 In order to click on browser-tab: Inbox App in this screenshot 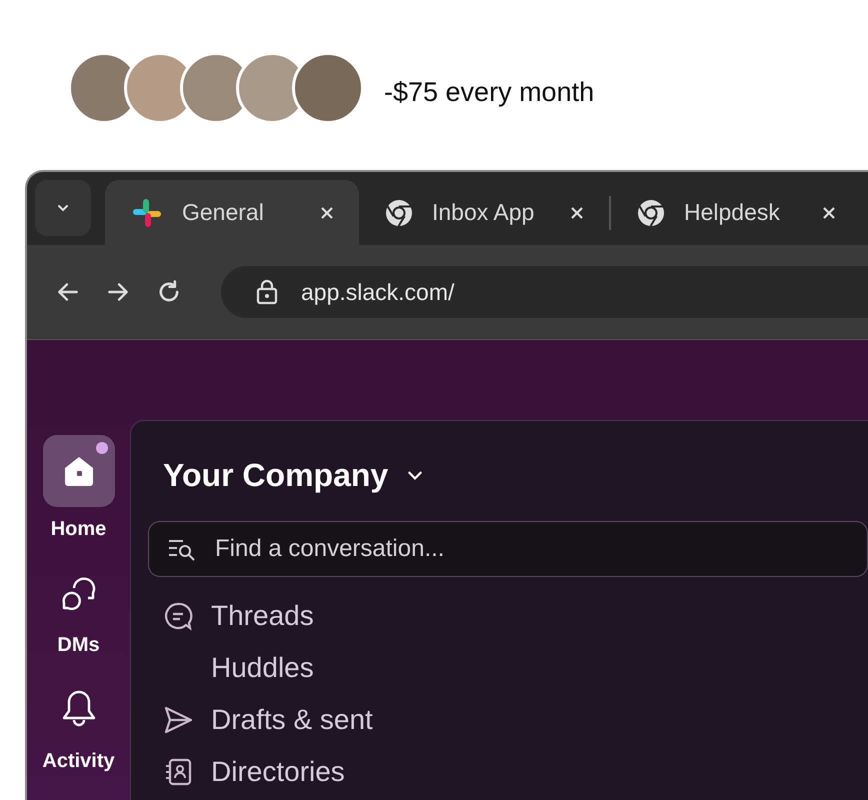, I will do `click(484, 212)`.